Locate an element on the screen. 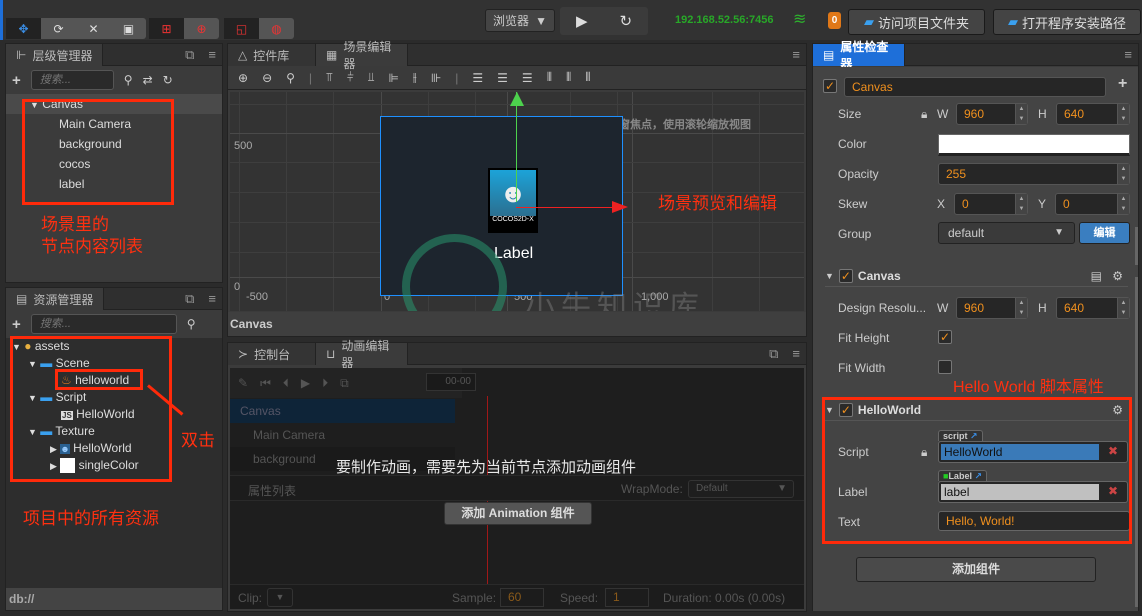  tab-assets: ▤ 资源管理器 is located at coordinates (55, 299).